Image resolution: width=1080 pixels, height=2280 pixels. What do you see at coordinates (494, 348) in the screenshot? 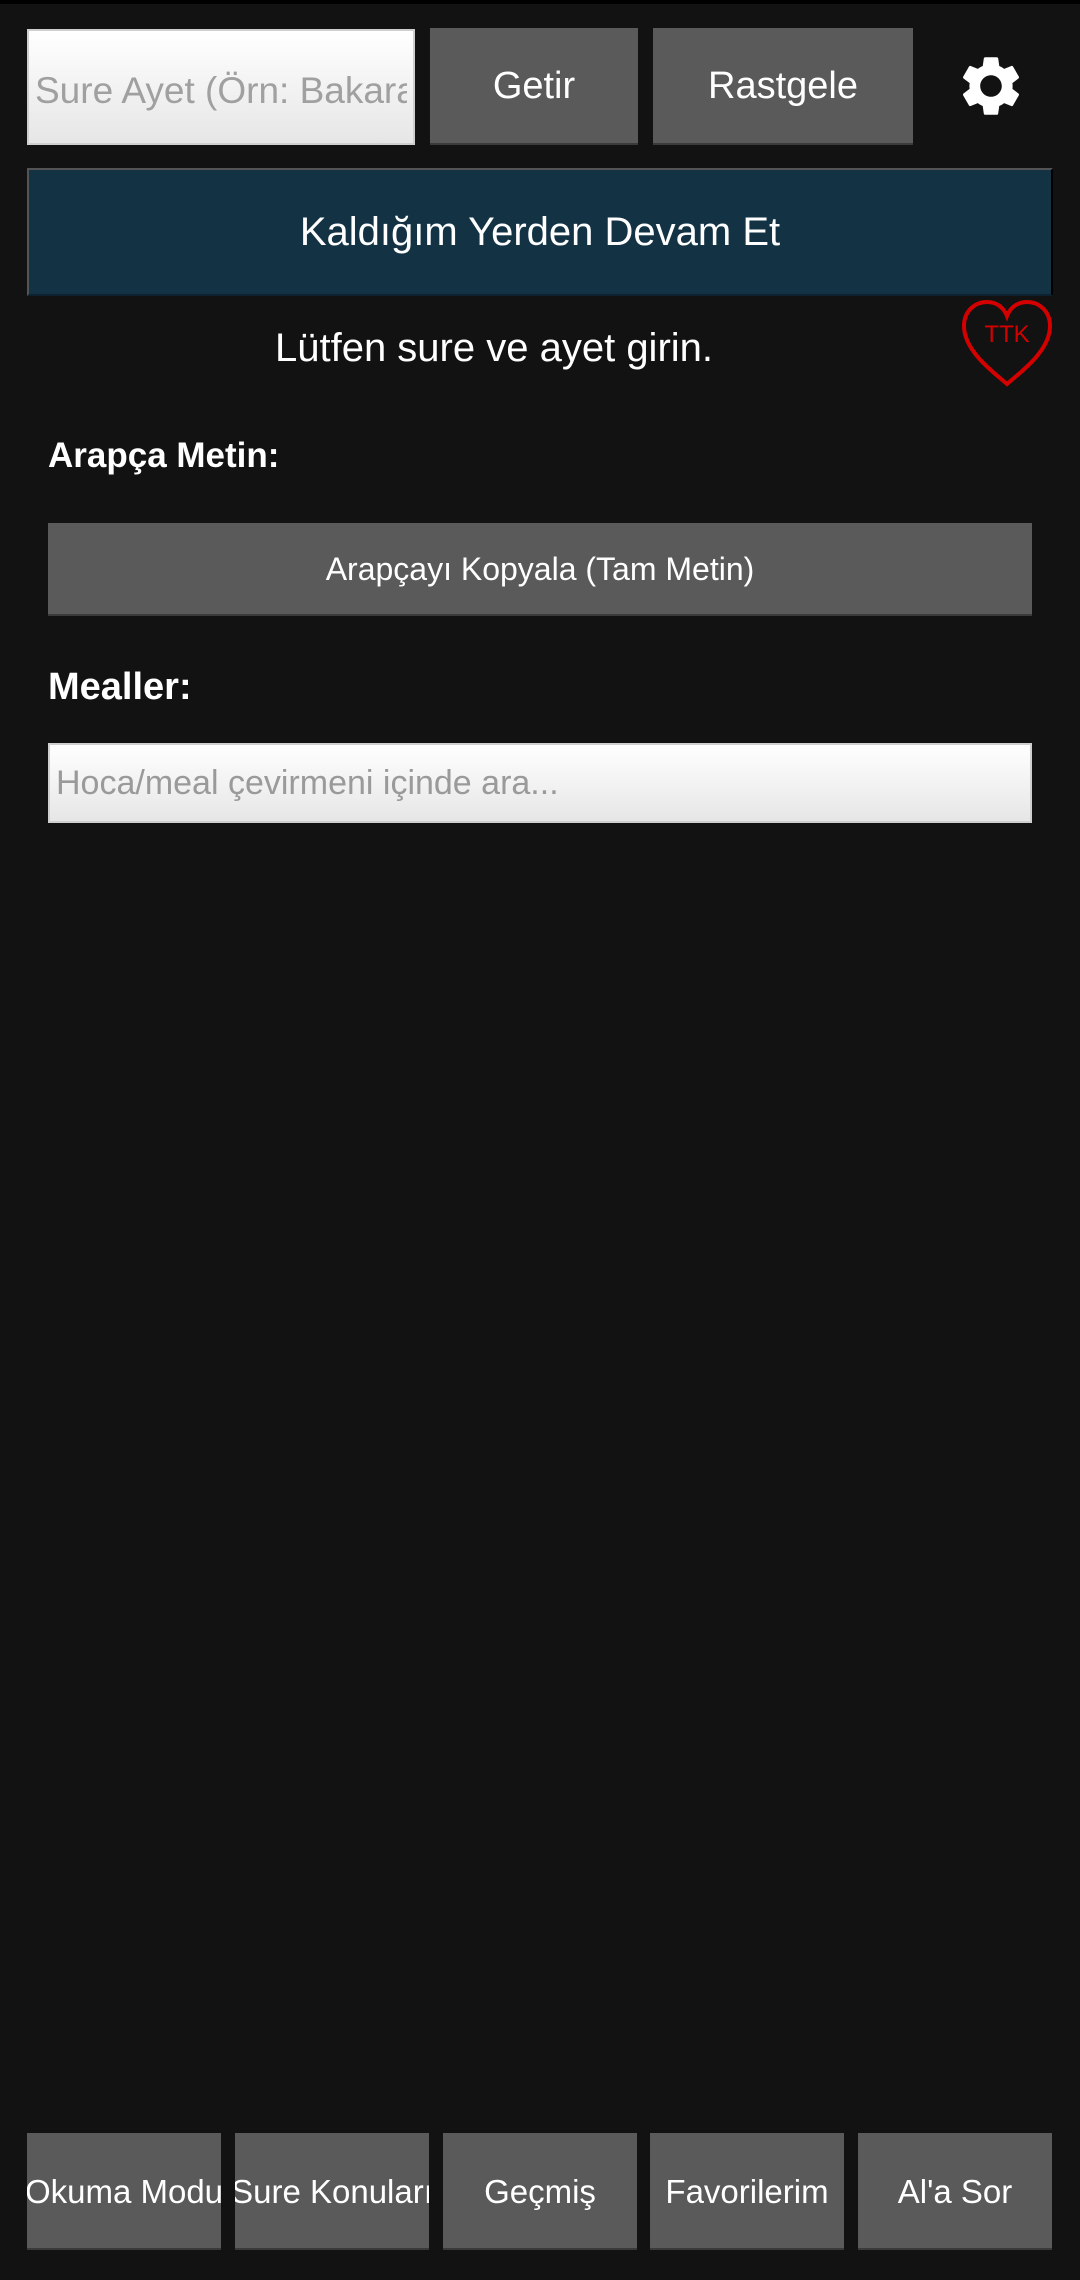
I see `status-message: Lütfen sure ve ayet girin.` at bounding box center [494, 348].